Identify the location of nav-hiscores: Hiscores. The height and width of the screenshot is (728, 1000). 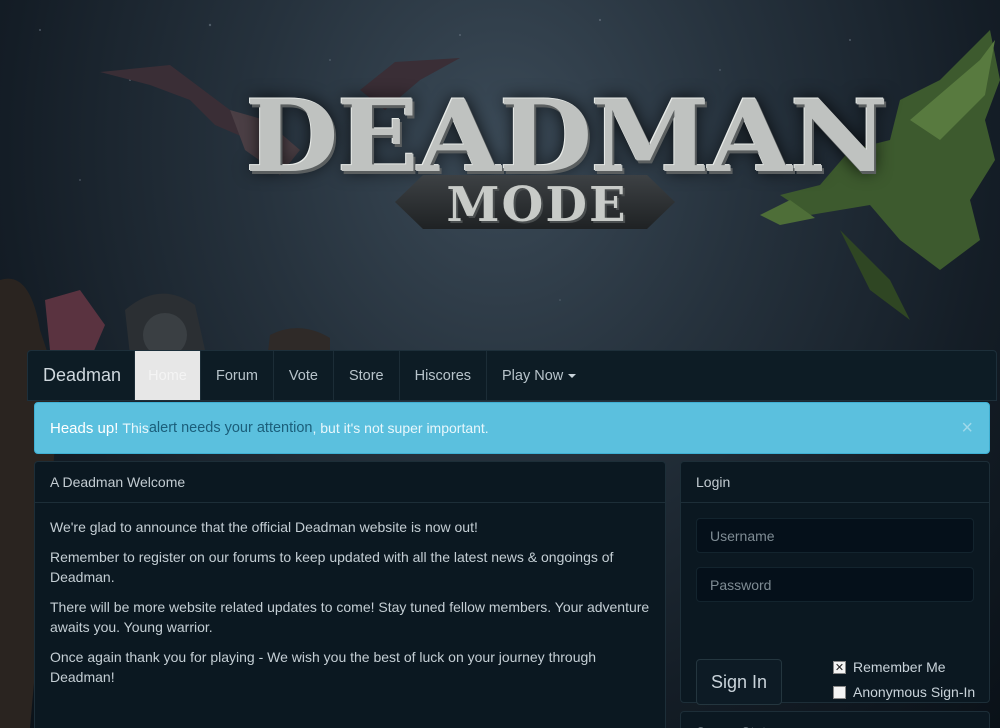
(442, 375).